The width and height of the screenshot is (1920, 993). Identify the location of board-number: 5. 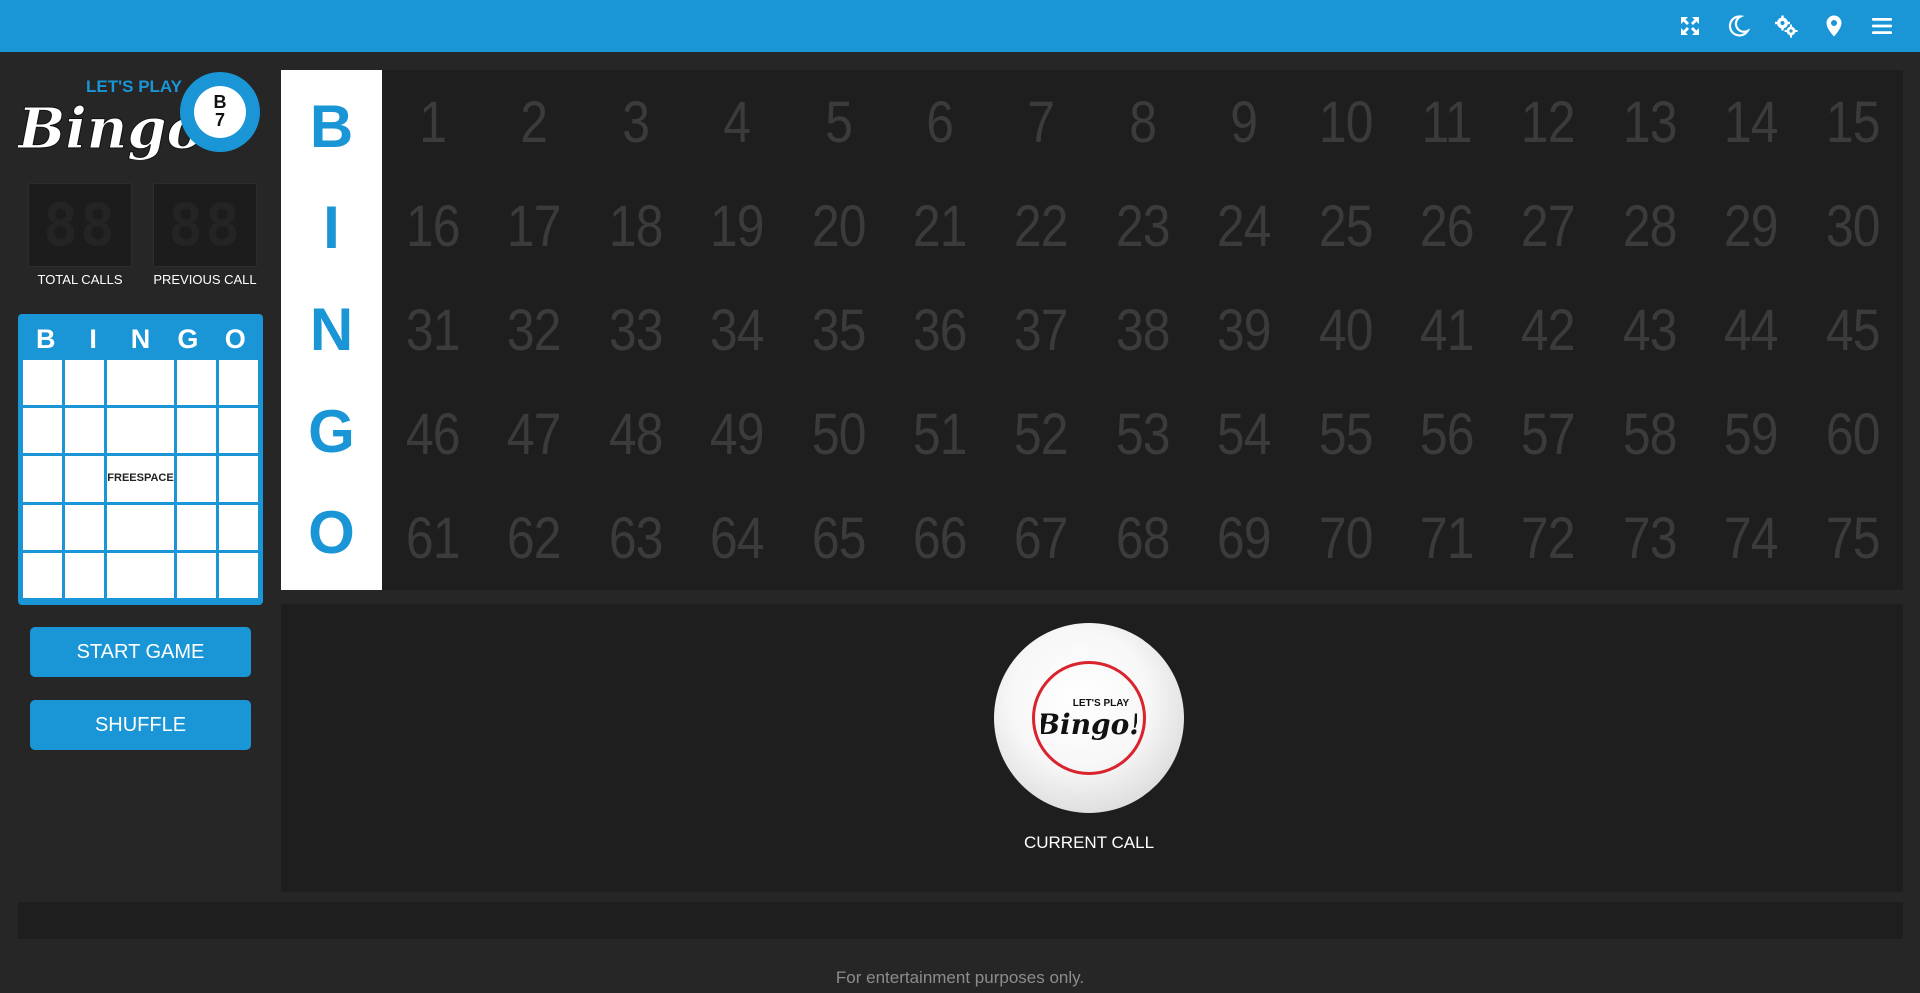
(838, 122).